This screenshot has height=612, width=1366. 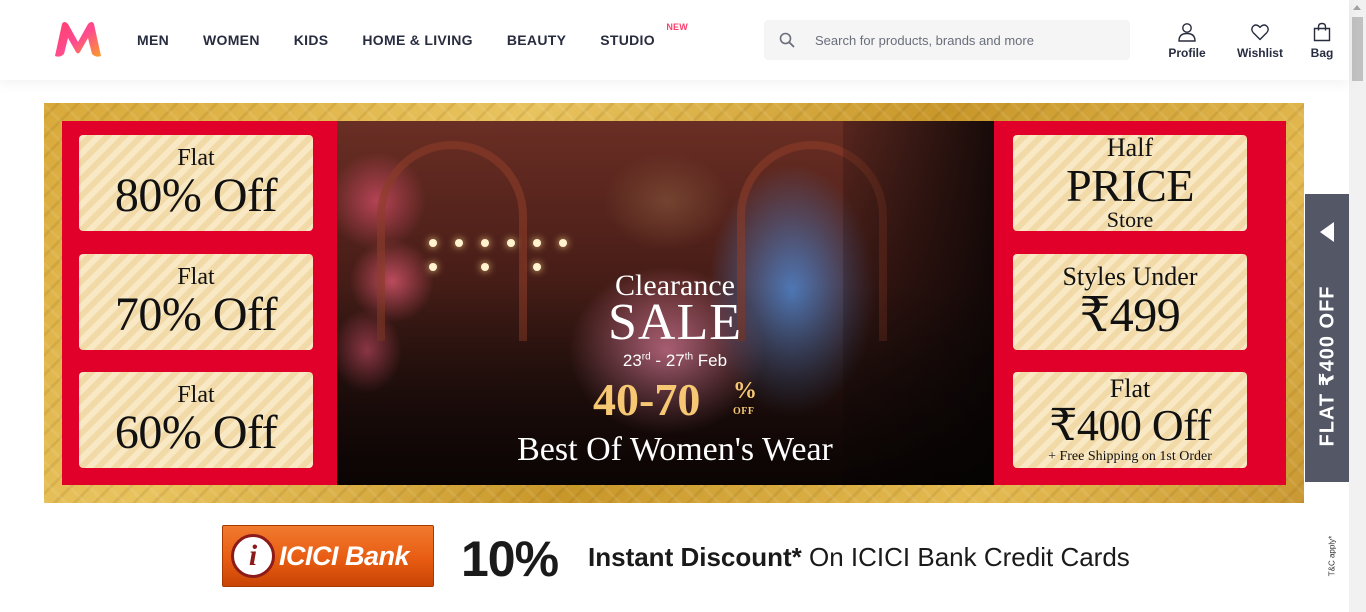 I want to click on discount-percent: 10%, so click(x=510, y=559).